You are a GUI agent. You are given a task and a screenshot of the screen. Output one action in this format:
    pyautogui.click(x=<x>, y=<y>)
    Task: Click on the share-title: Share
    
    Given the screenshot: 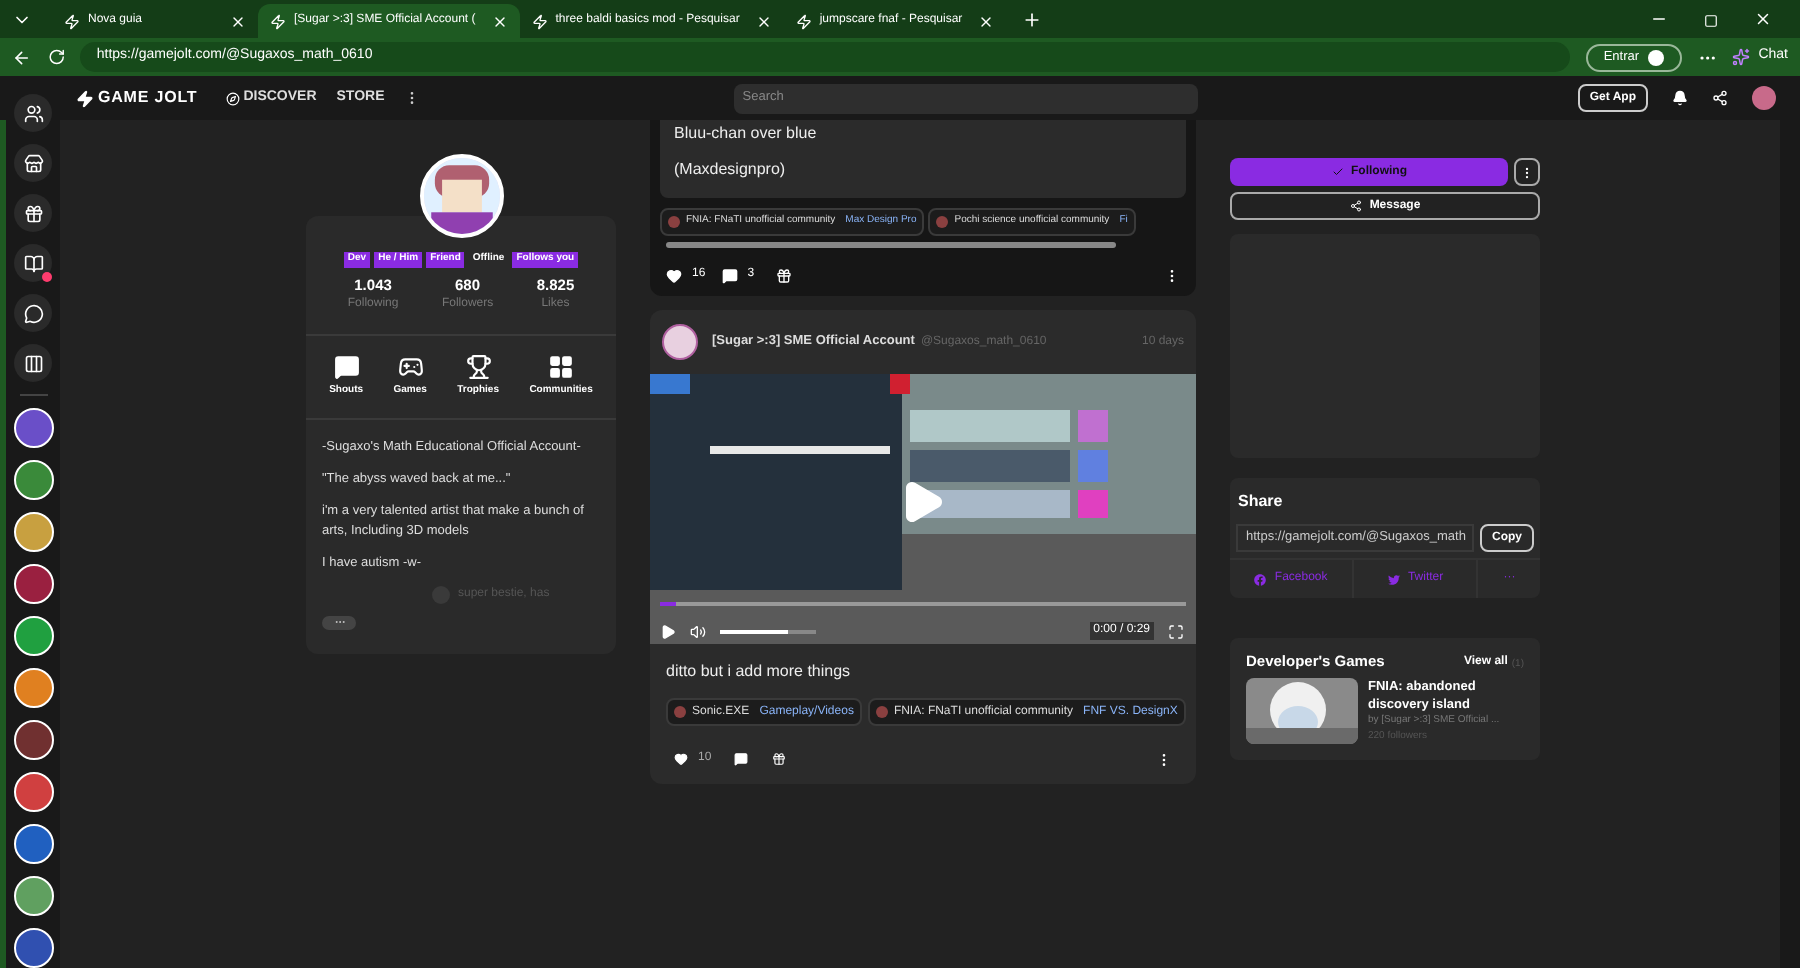 What is the action you would take?
    pyautogui.click(x=1260, y=502)
    